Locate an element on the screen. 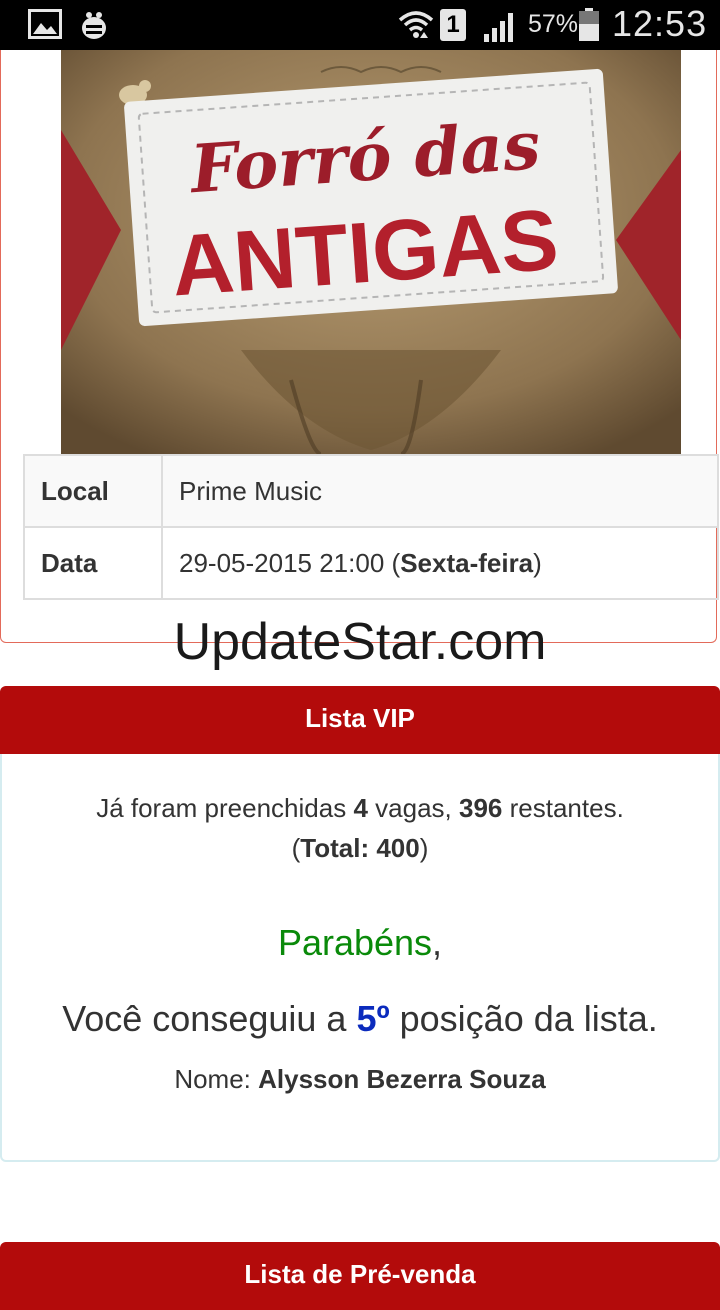 This screenshot has width=720, height=1310. position-prefix: Você conseguiu a is located at coordinates (204, 1018).